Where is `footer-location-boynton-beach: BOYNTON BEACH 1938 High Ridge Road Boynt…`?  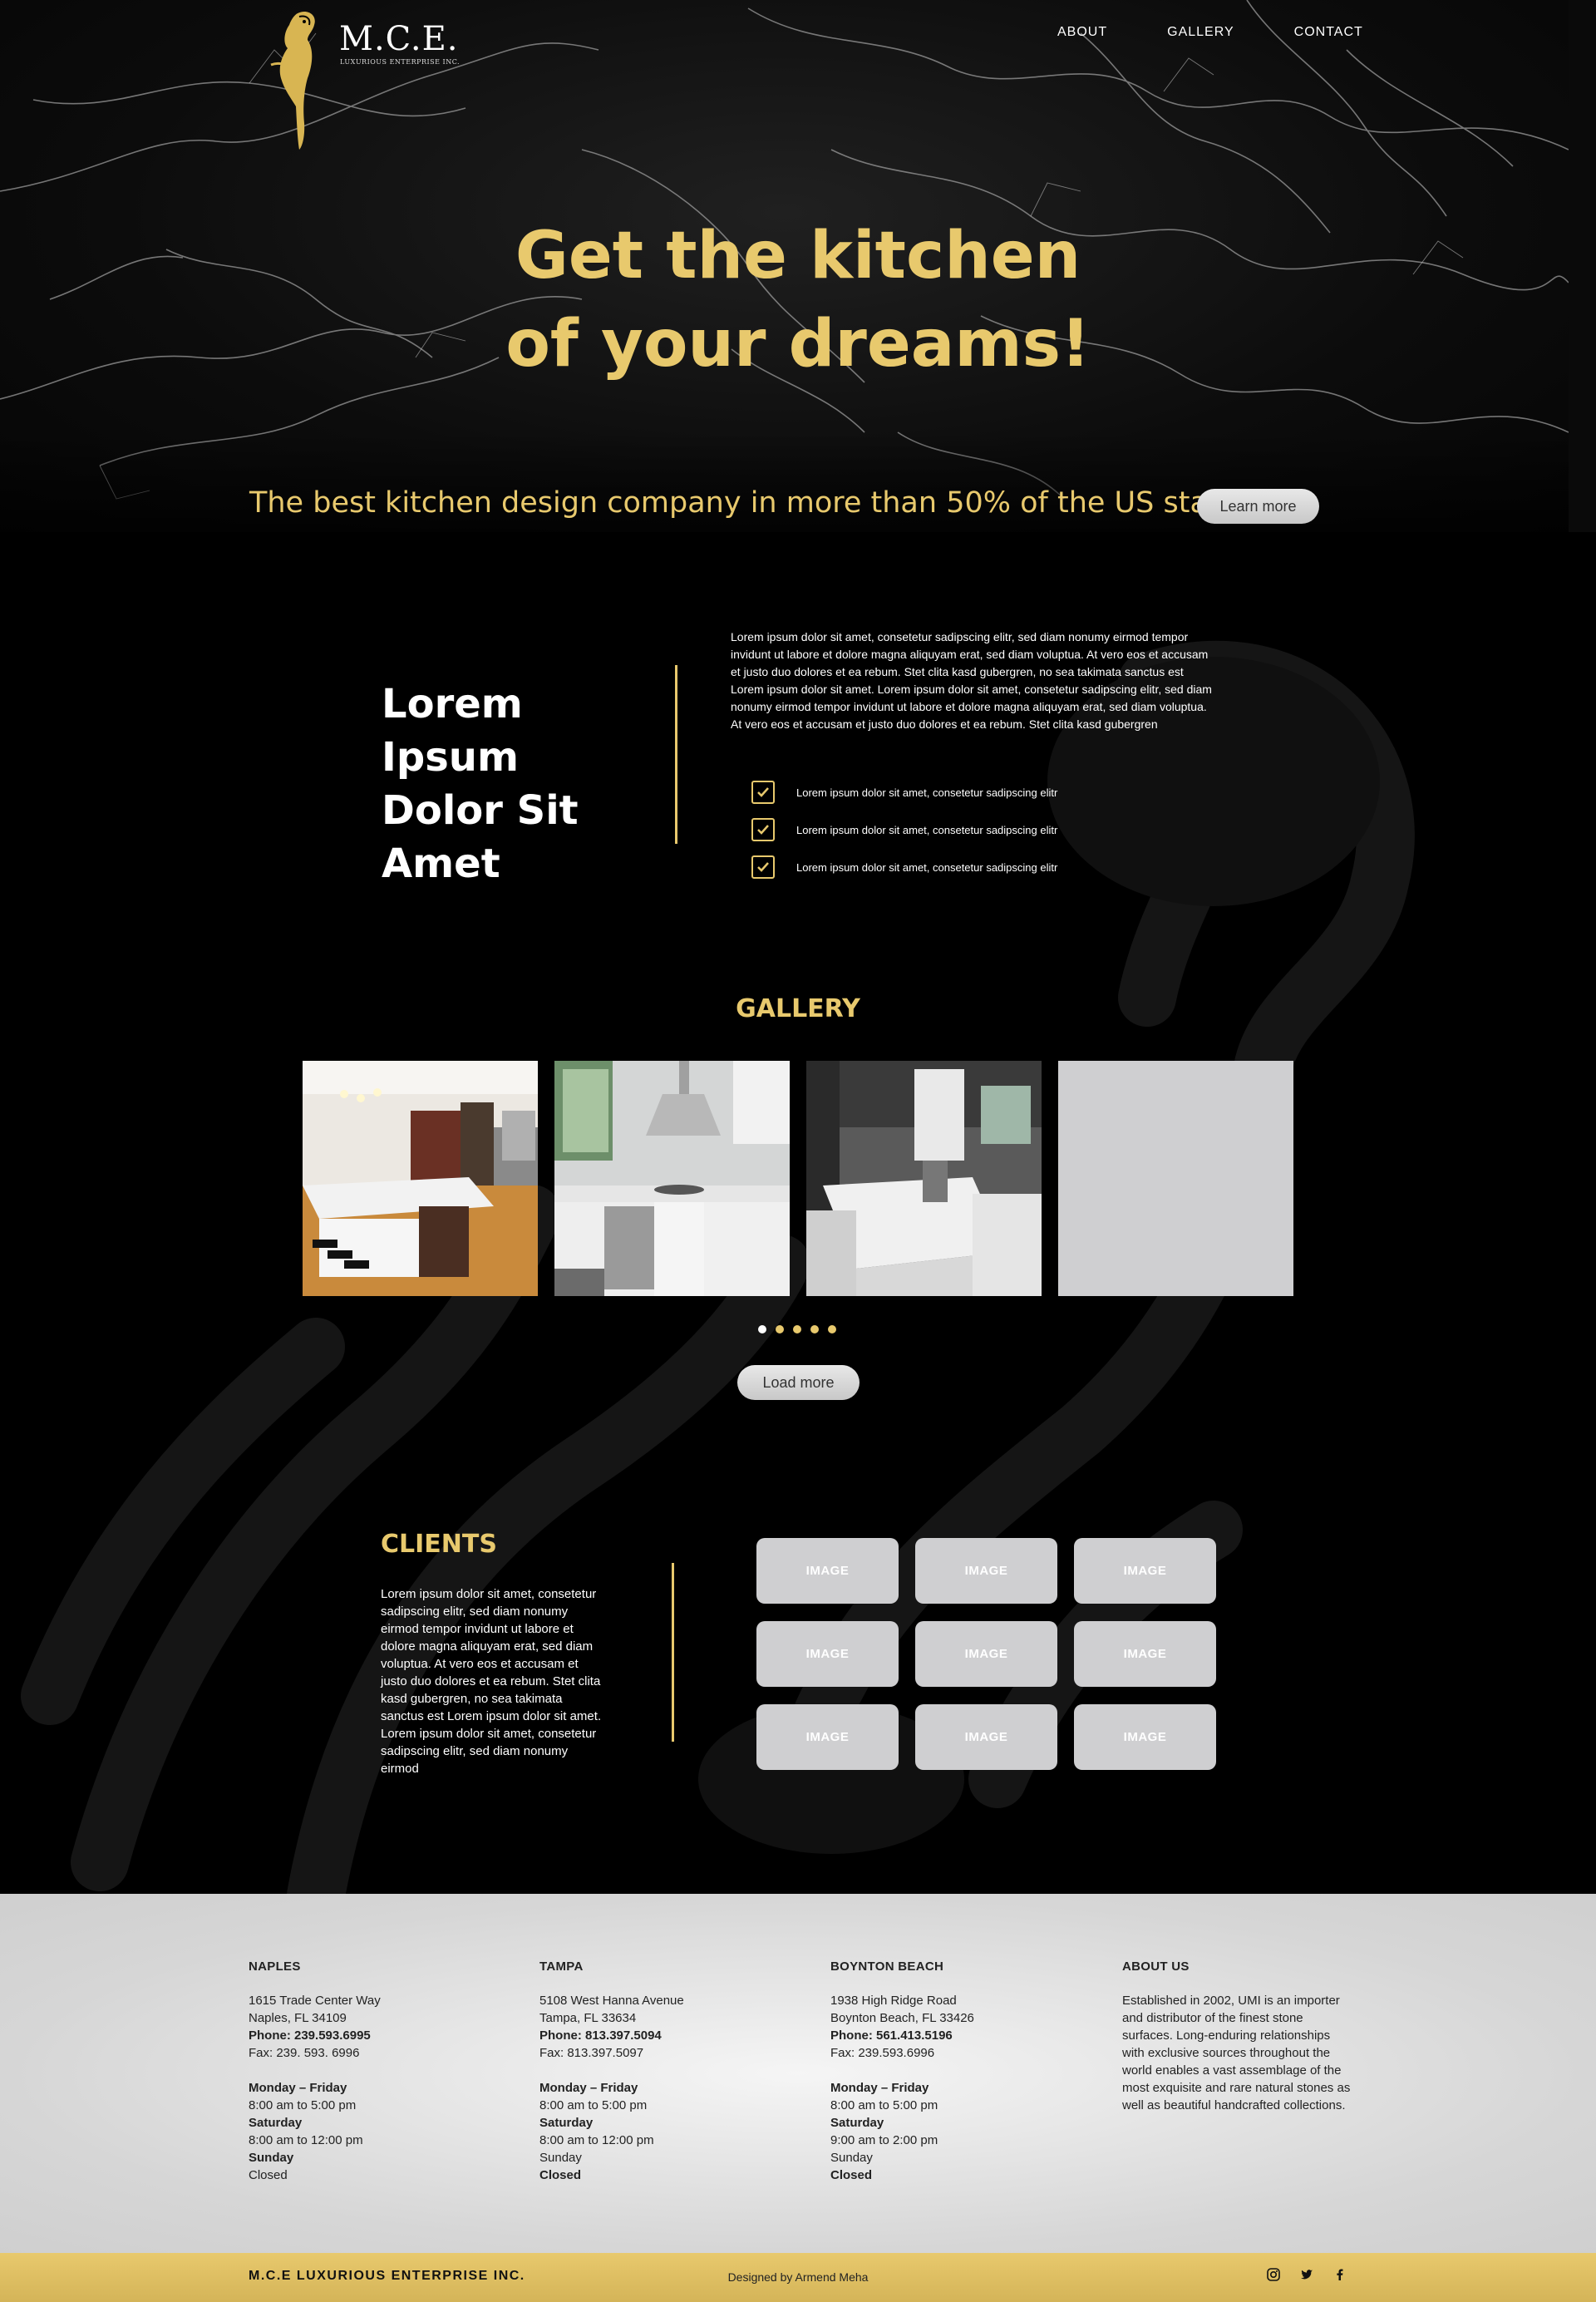 footer-location-boynton-beach: BOYNTON BEACH 1938 High Ridge Road Boynt… is located at coordinates (946, 2071).